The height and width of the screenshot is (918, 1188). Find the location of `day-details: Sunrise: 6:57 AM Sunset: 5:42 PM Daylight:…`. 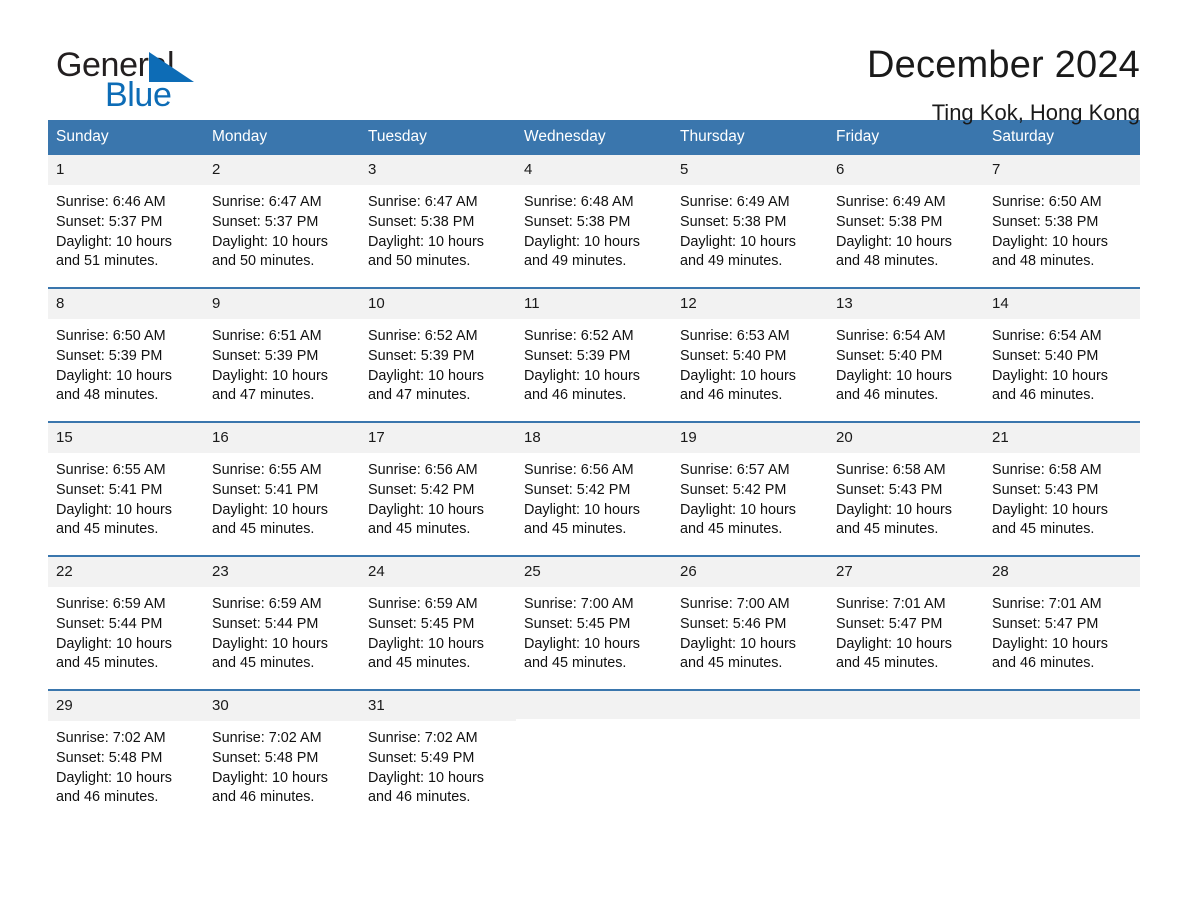

day-details: Sunrise: 6:57 AM Sunset: 5:42 PM Daylight:… is located at coordinates (750, 496).